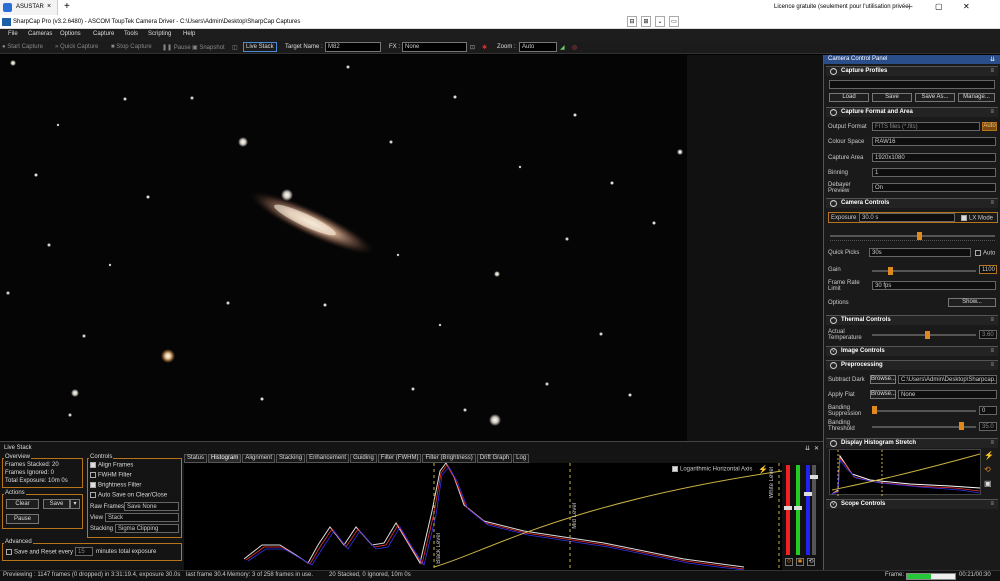 The width and height of the screenshot is (1000, 581). Describe the element at coordinates (142, 517) in the screenshot. I see `view-select: Stack` at that location.